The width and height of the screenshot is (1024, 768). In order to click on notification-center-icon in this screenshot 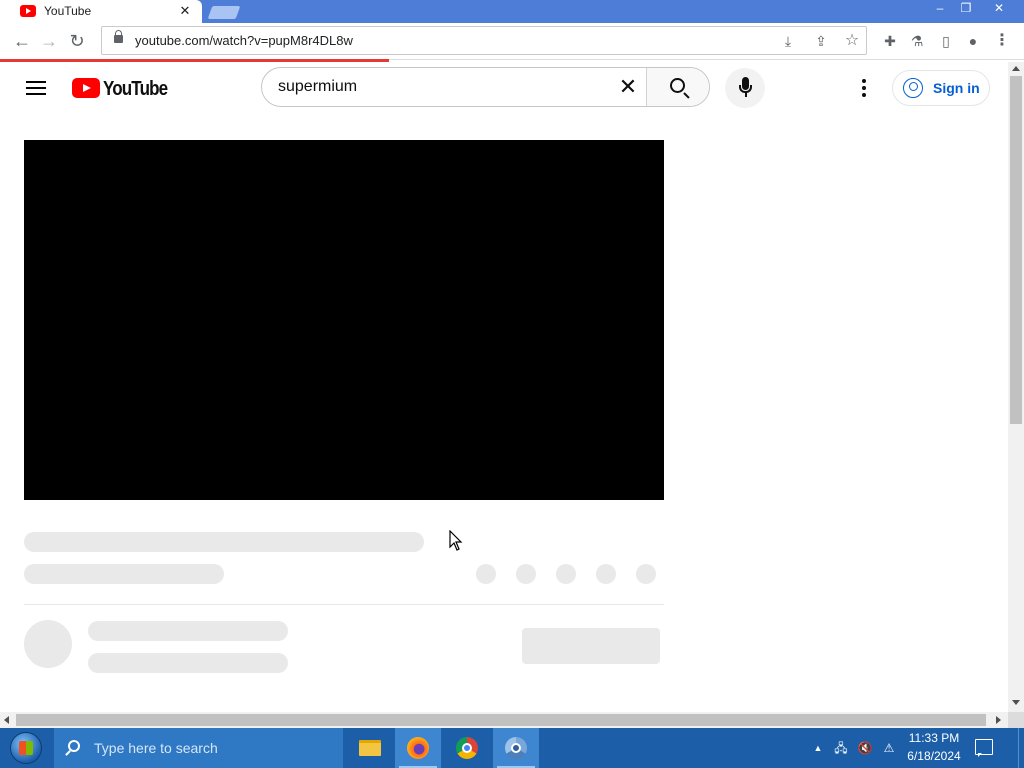, I will do `click(984, 748)`.